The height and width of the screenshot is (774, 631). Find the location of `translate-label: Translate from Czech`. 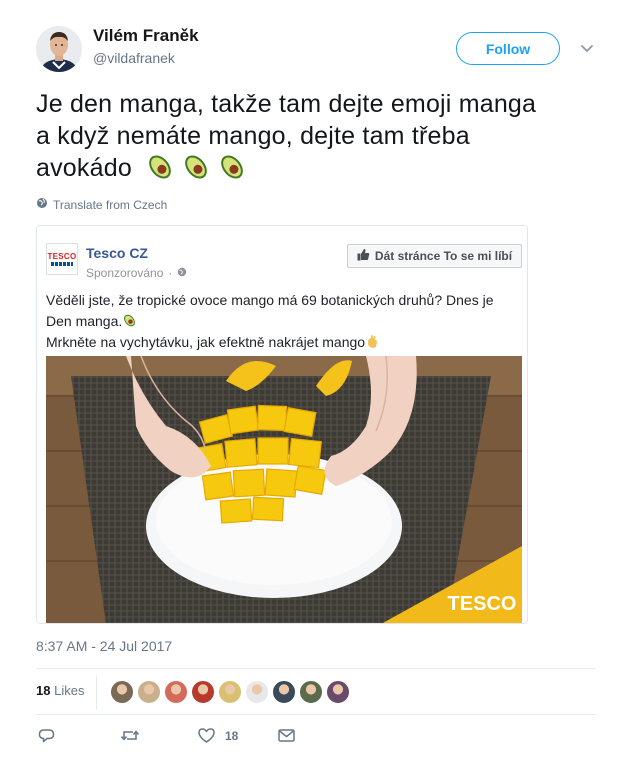

translate-label: Translate from Czech is located at coordinates (110, 204).